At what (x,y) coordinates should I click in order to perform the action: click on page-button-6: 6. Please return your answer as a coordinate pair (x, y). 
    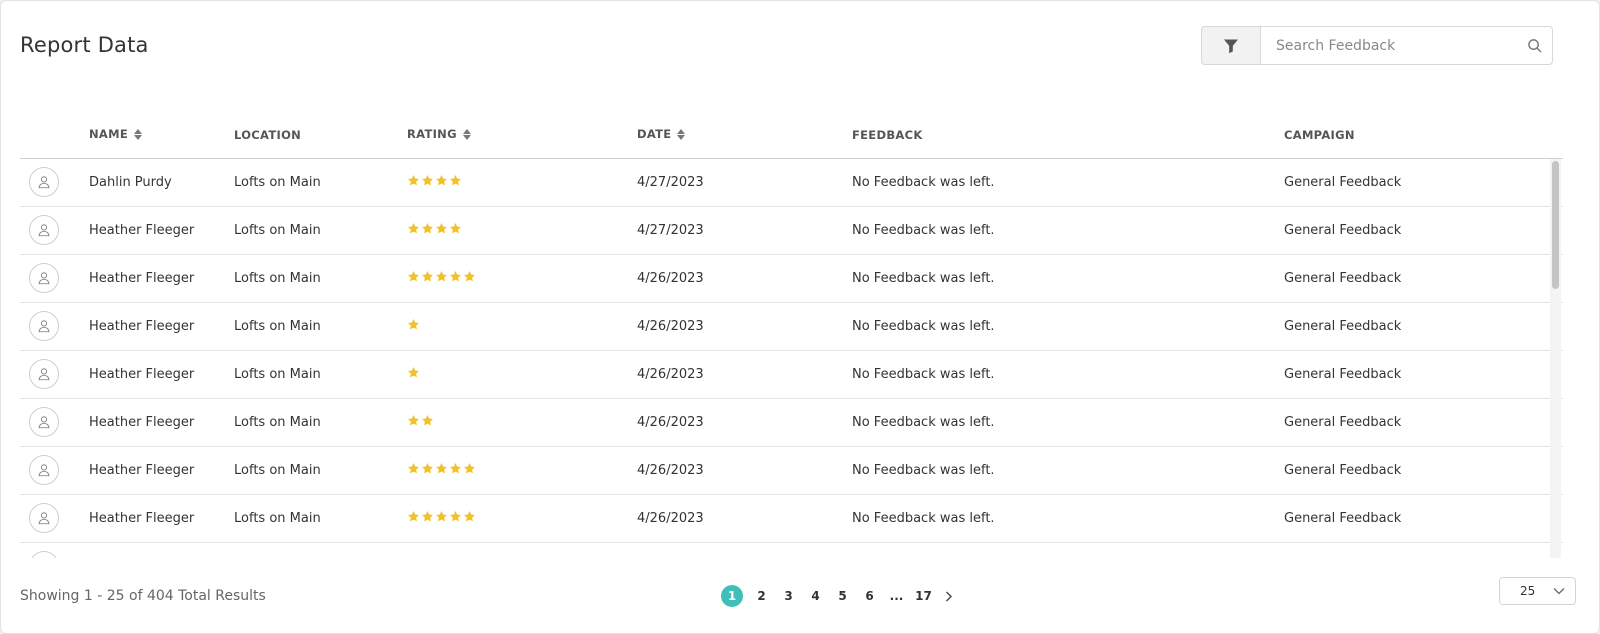
    Looking at the image, I should click on (869, 596).